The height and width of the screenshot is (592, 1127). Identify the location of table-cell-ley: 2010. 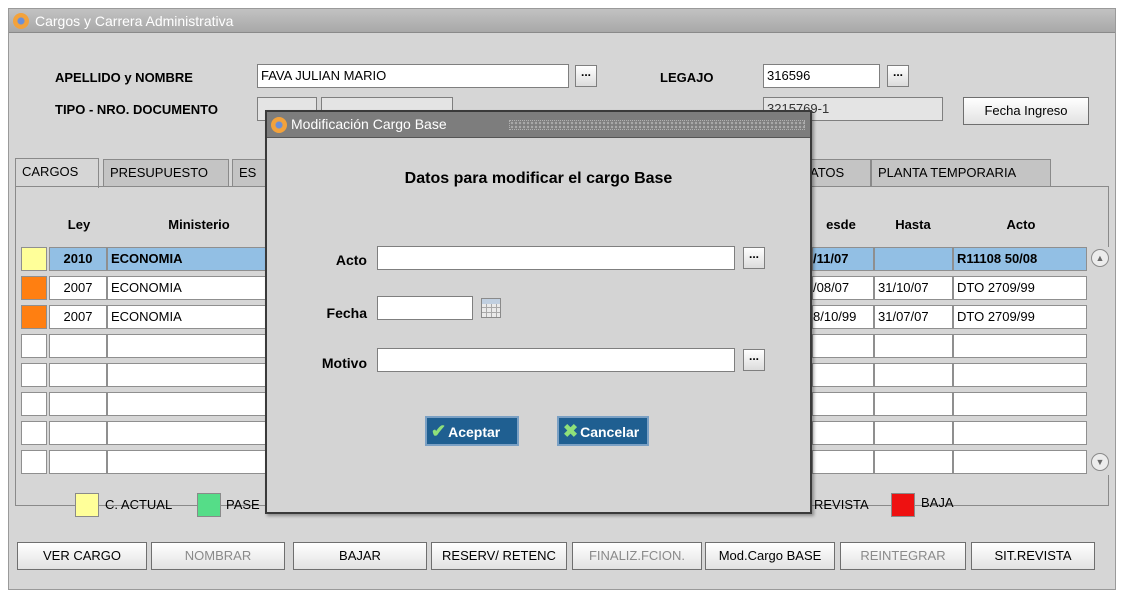
(78, 259).